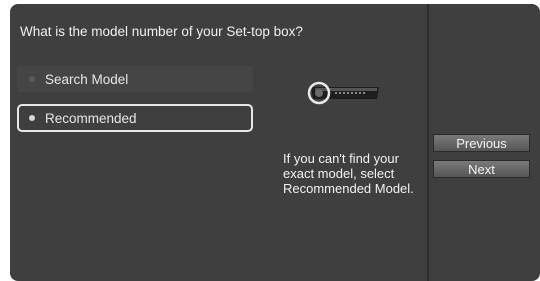 The height and width of the screenshot is (281, 540). What do you see at coordinates (87, 79) in the screenshot?
I see `option-label: Search Model` at bounding box center [87, 79].